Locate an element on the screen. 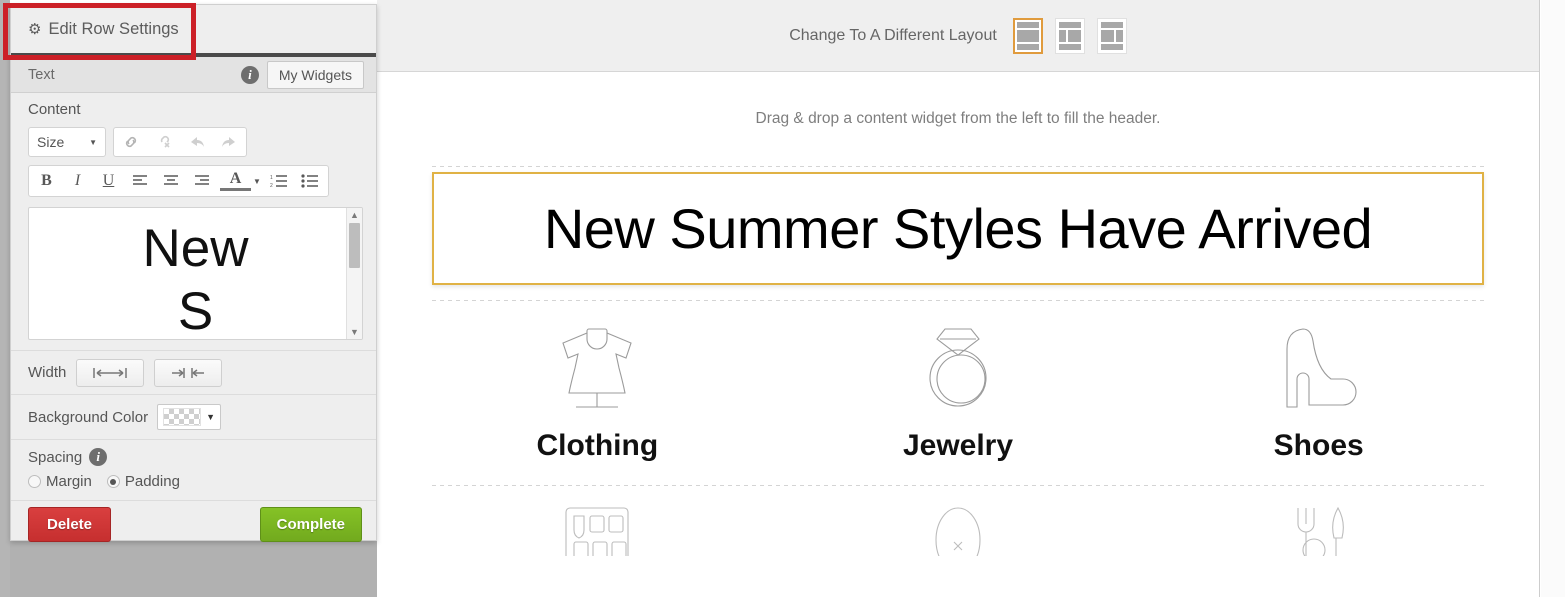 Image resolution: width=1565 pixels, height=597 pixels. font-size-label: Size is located at coordinates (51, 142).